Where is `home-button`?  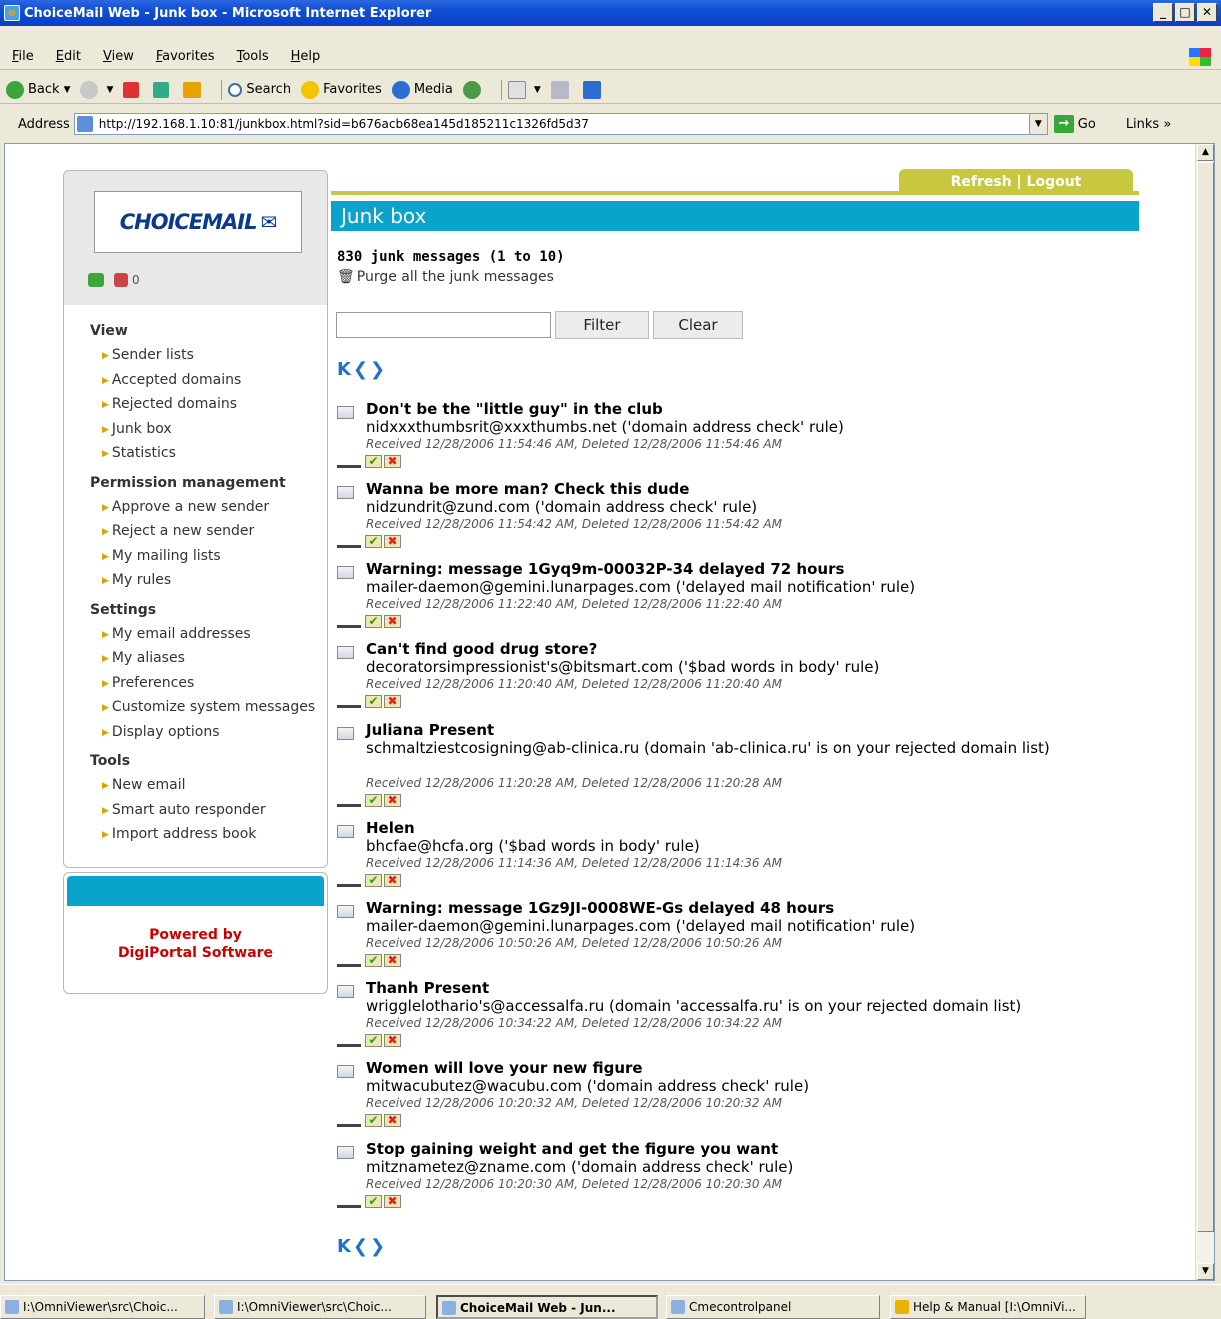
home-button is located at coordinates (194, 89).